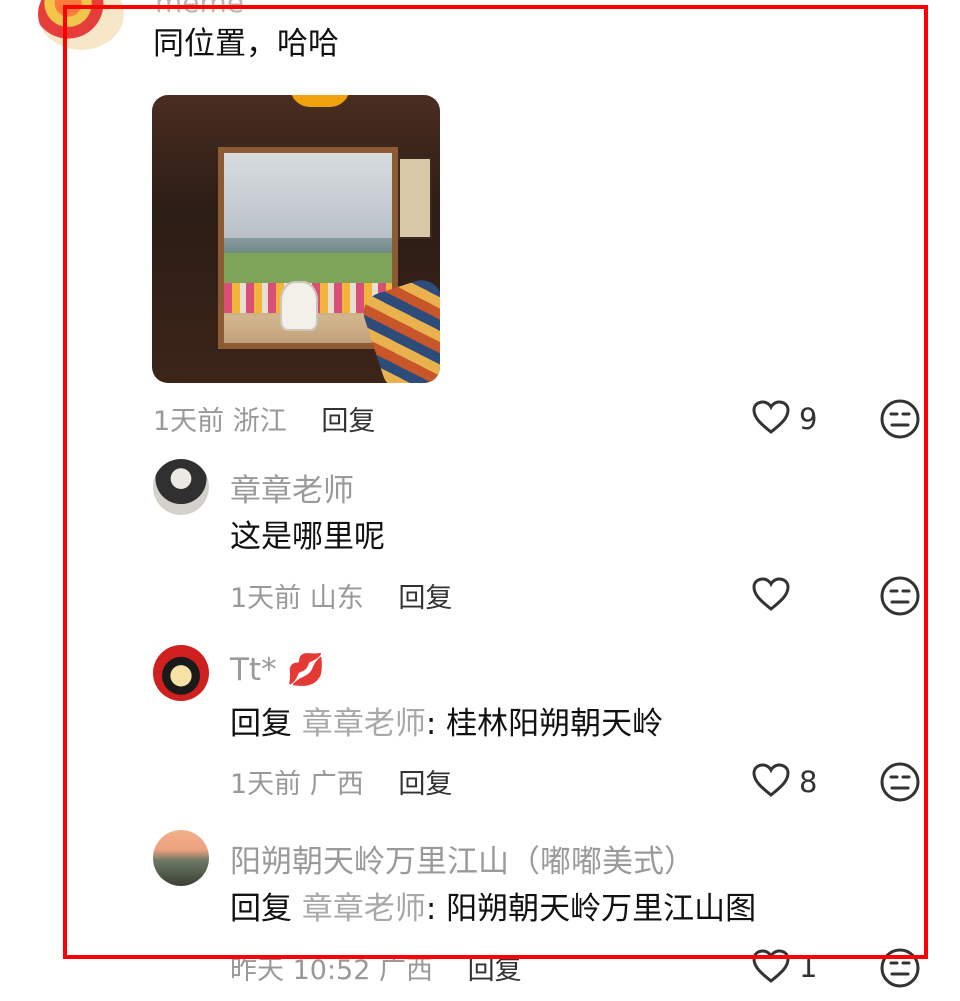 This screenshot has width=960, height=1001. I want to click on reply-time-location: 1天前 山东, so click(297, 598).